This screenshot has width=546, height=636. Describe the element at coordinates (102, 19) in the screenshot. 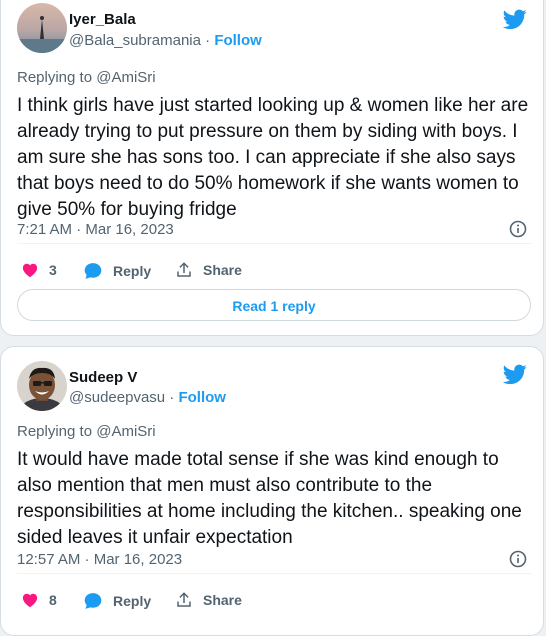

I see `display-name: Iyer_Bala` at that location.